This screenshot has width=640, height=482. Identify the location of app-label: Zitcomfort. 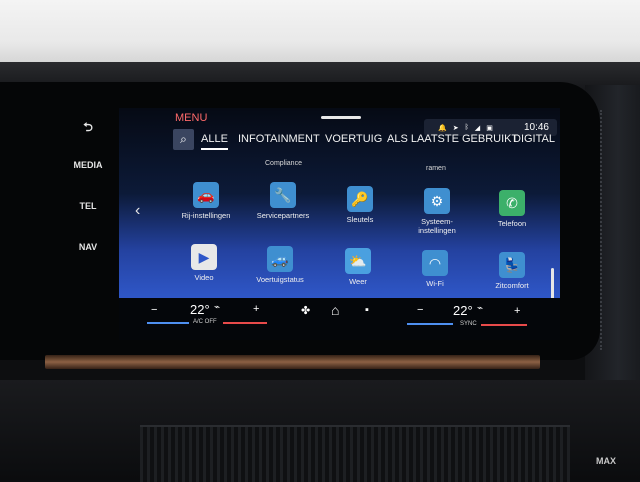
(512, 285).